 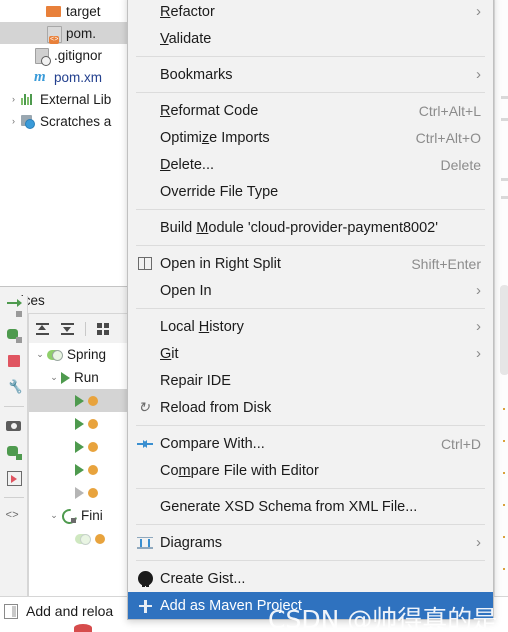 I want to click on menu-item-shortcut: Delete, so click(x=460, y=164).